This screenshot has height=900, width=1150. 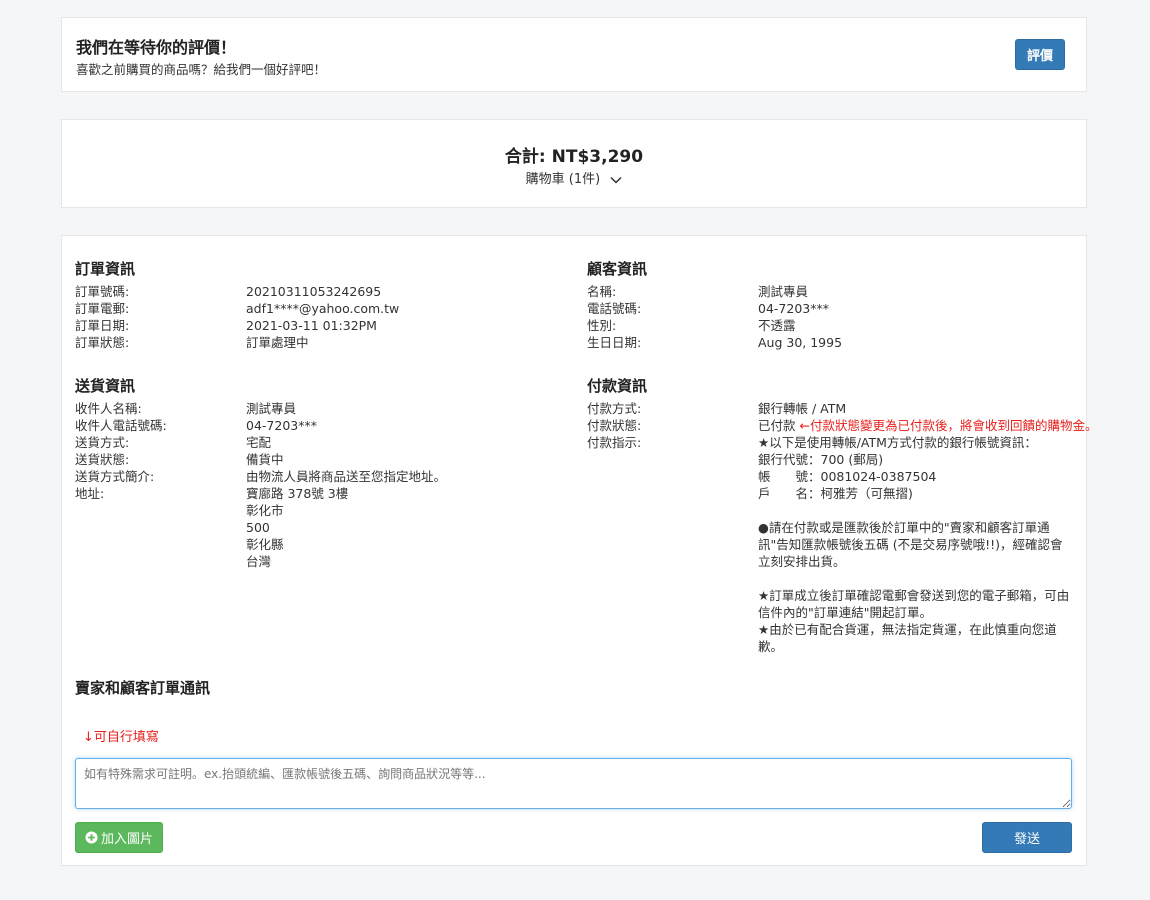 I want to click on fill-in-hint: ↓可自行填寫, so click(x=121, y=737).